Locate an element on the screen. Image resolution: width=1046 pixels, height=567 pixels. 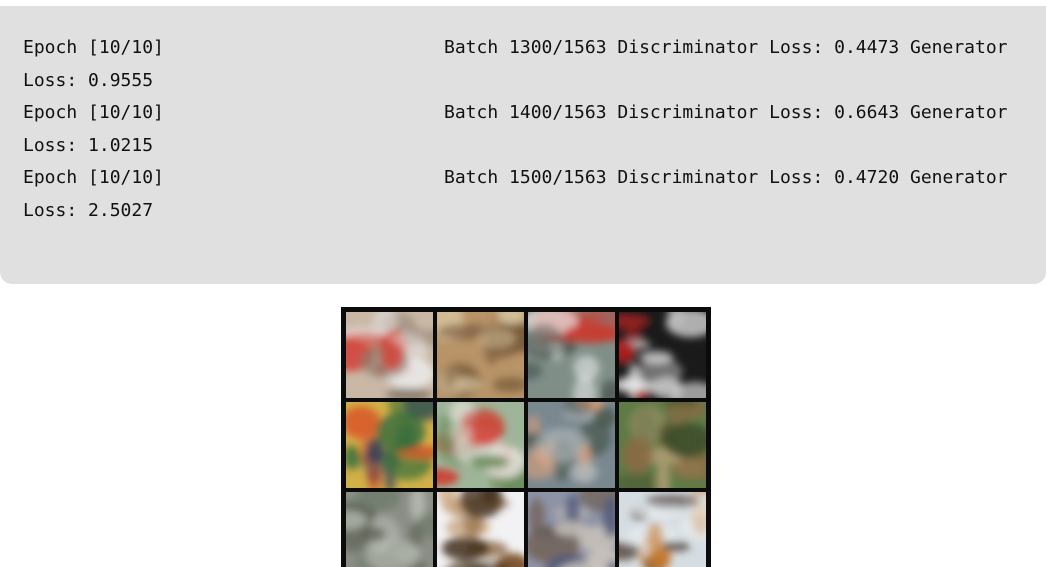
log-line-wrap: Loss: 1.0215 is located at coordinates (88, 145).